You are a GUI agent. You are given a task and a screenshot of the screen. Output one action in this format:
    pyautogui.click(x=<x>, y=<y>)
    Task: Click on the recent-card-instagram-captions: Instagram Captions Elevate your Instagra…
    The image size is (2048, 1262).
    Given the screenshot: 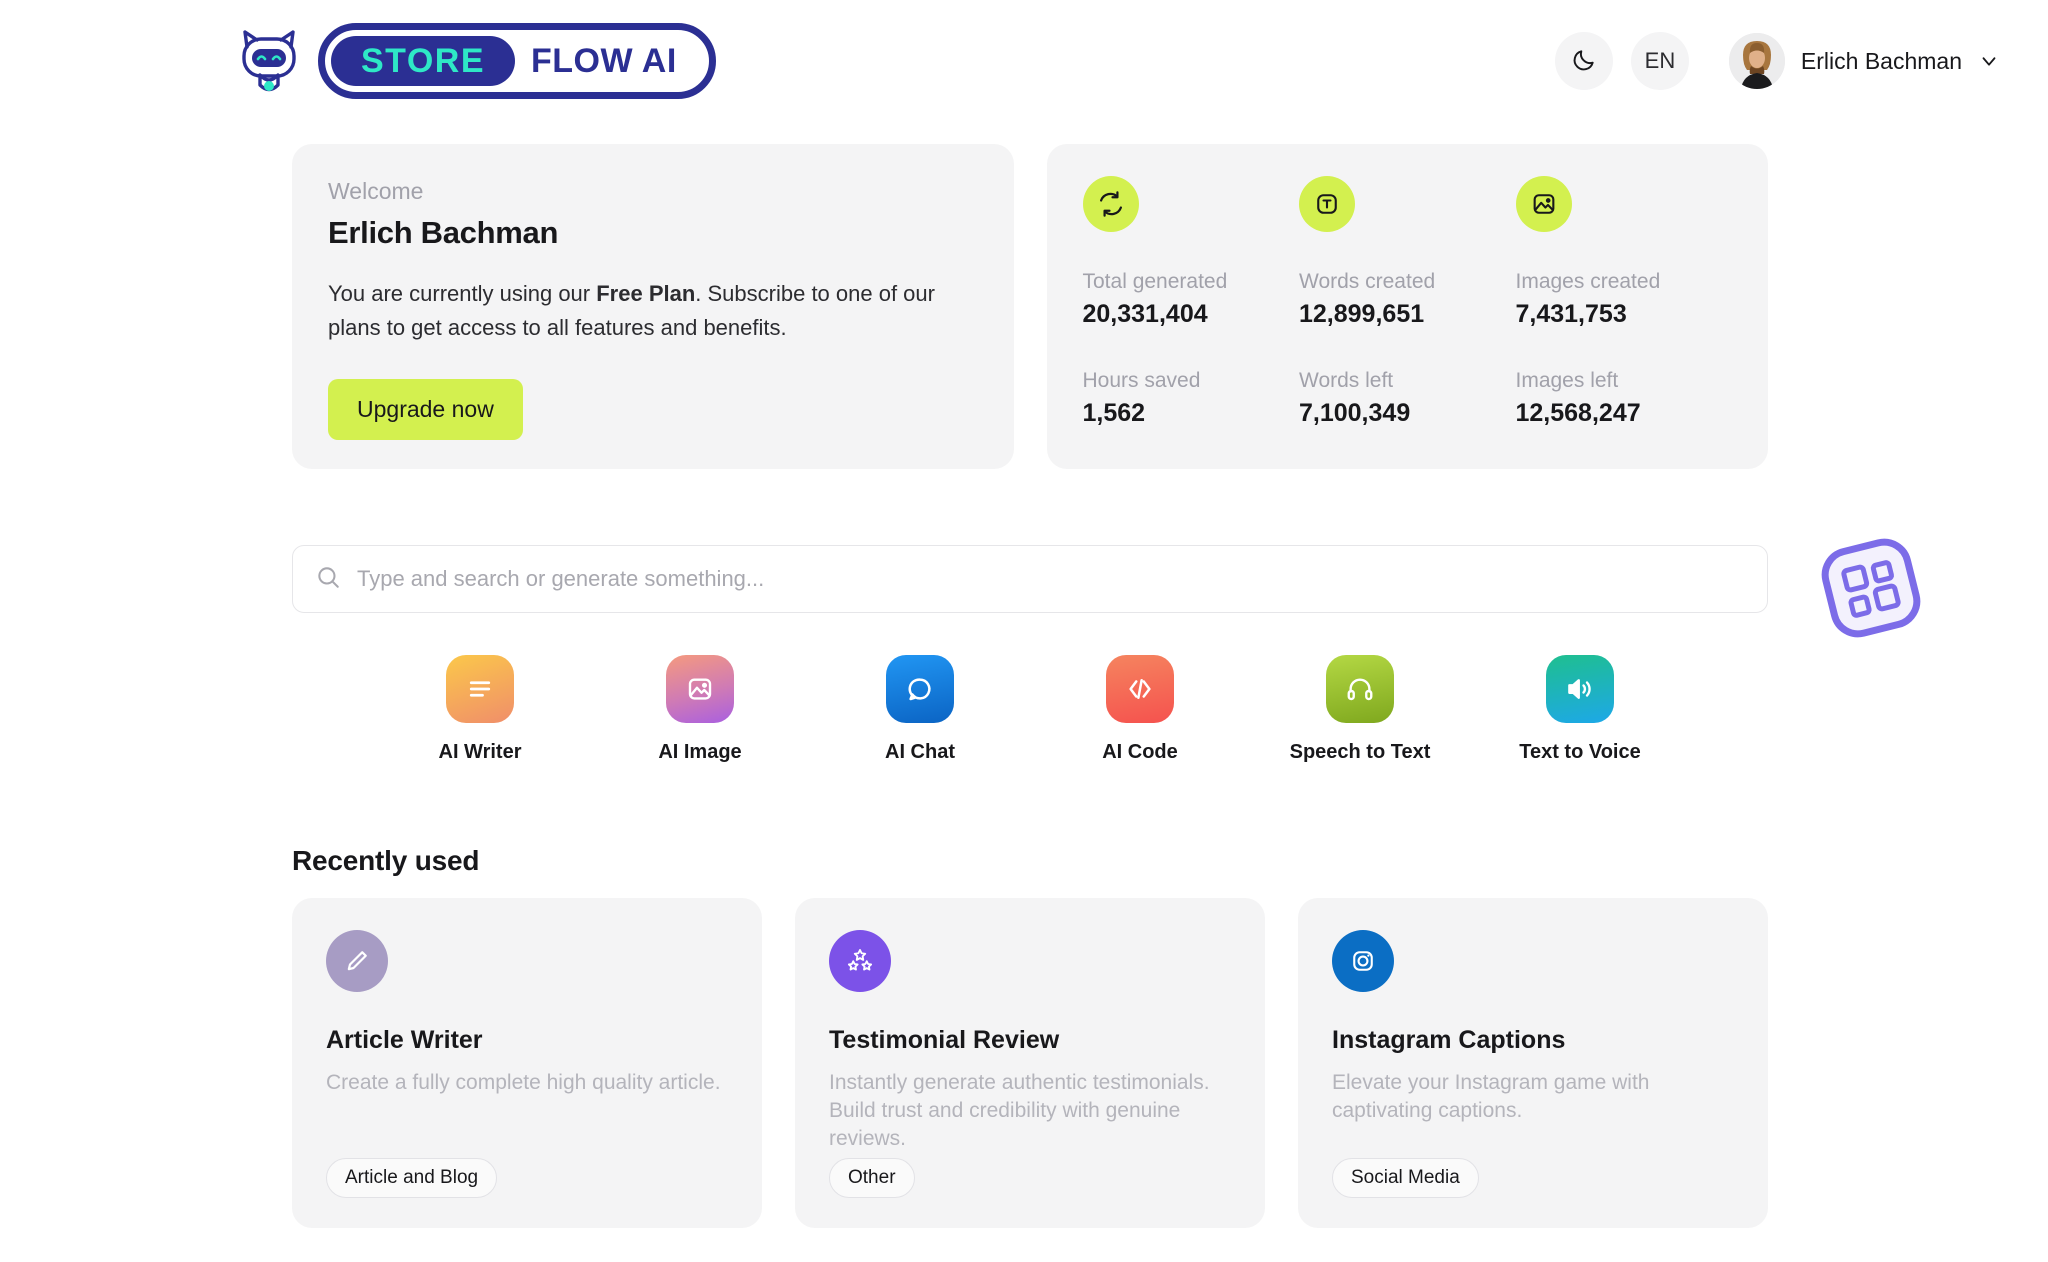 What is the action you would take?
    pyautogui.click(x=1533, y=1063)
    